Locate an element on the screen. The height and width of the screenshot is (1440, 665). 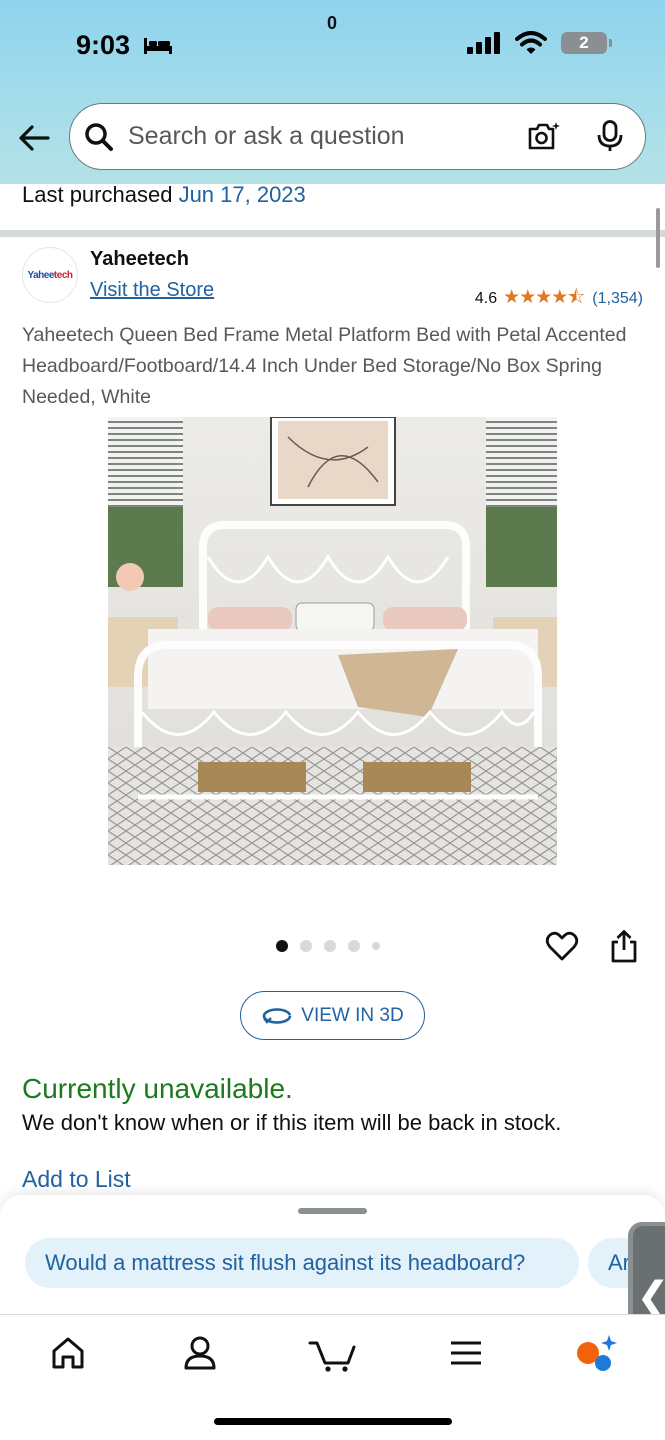
battery-indicator: 2 is located at coordinates (586, 43).